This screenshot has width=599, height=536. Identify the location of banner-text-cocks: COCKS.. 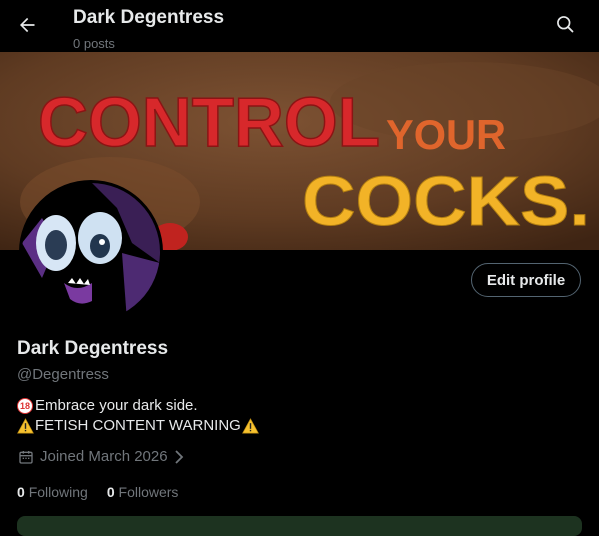
(446, 201).